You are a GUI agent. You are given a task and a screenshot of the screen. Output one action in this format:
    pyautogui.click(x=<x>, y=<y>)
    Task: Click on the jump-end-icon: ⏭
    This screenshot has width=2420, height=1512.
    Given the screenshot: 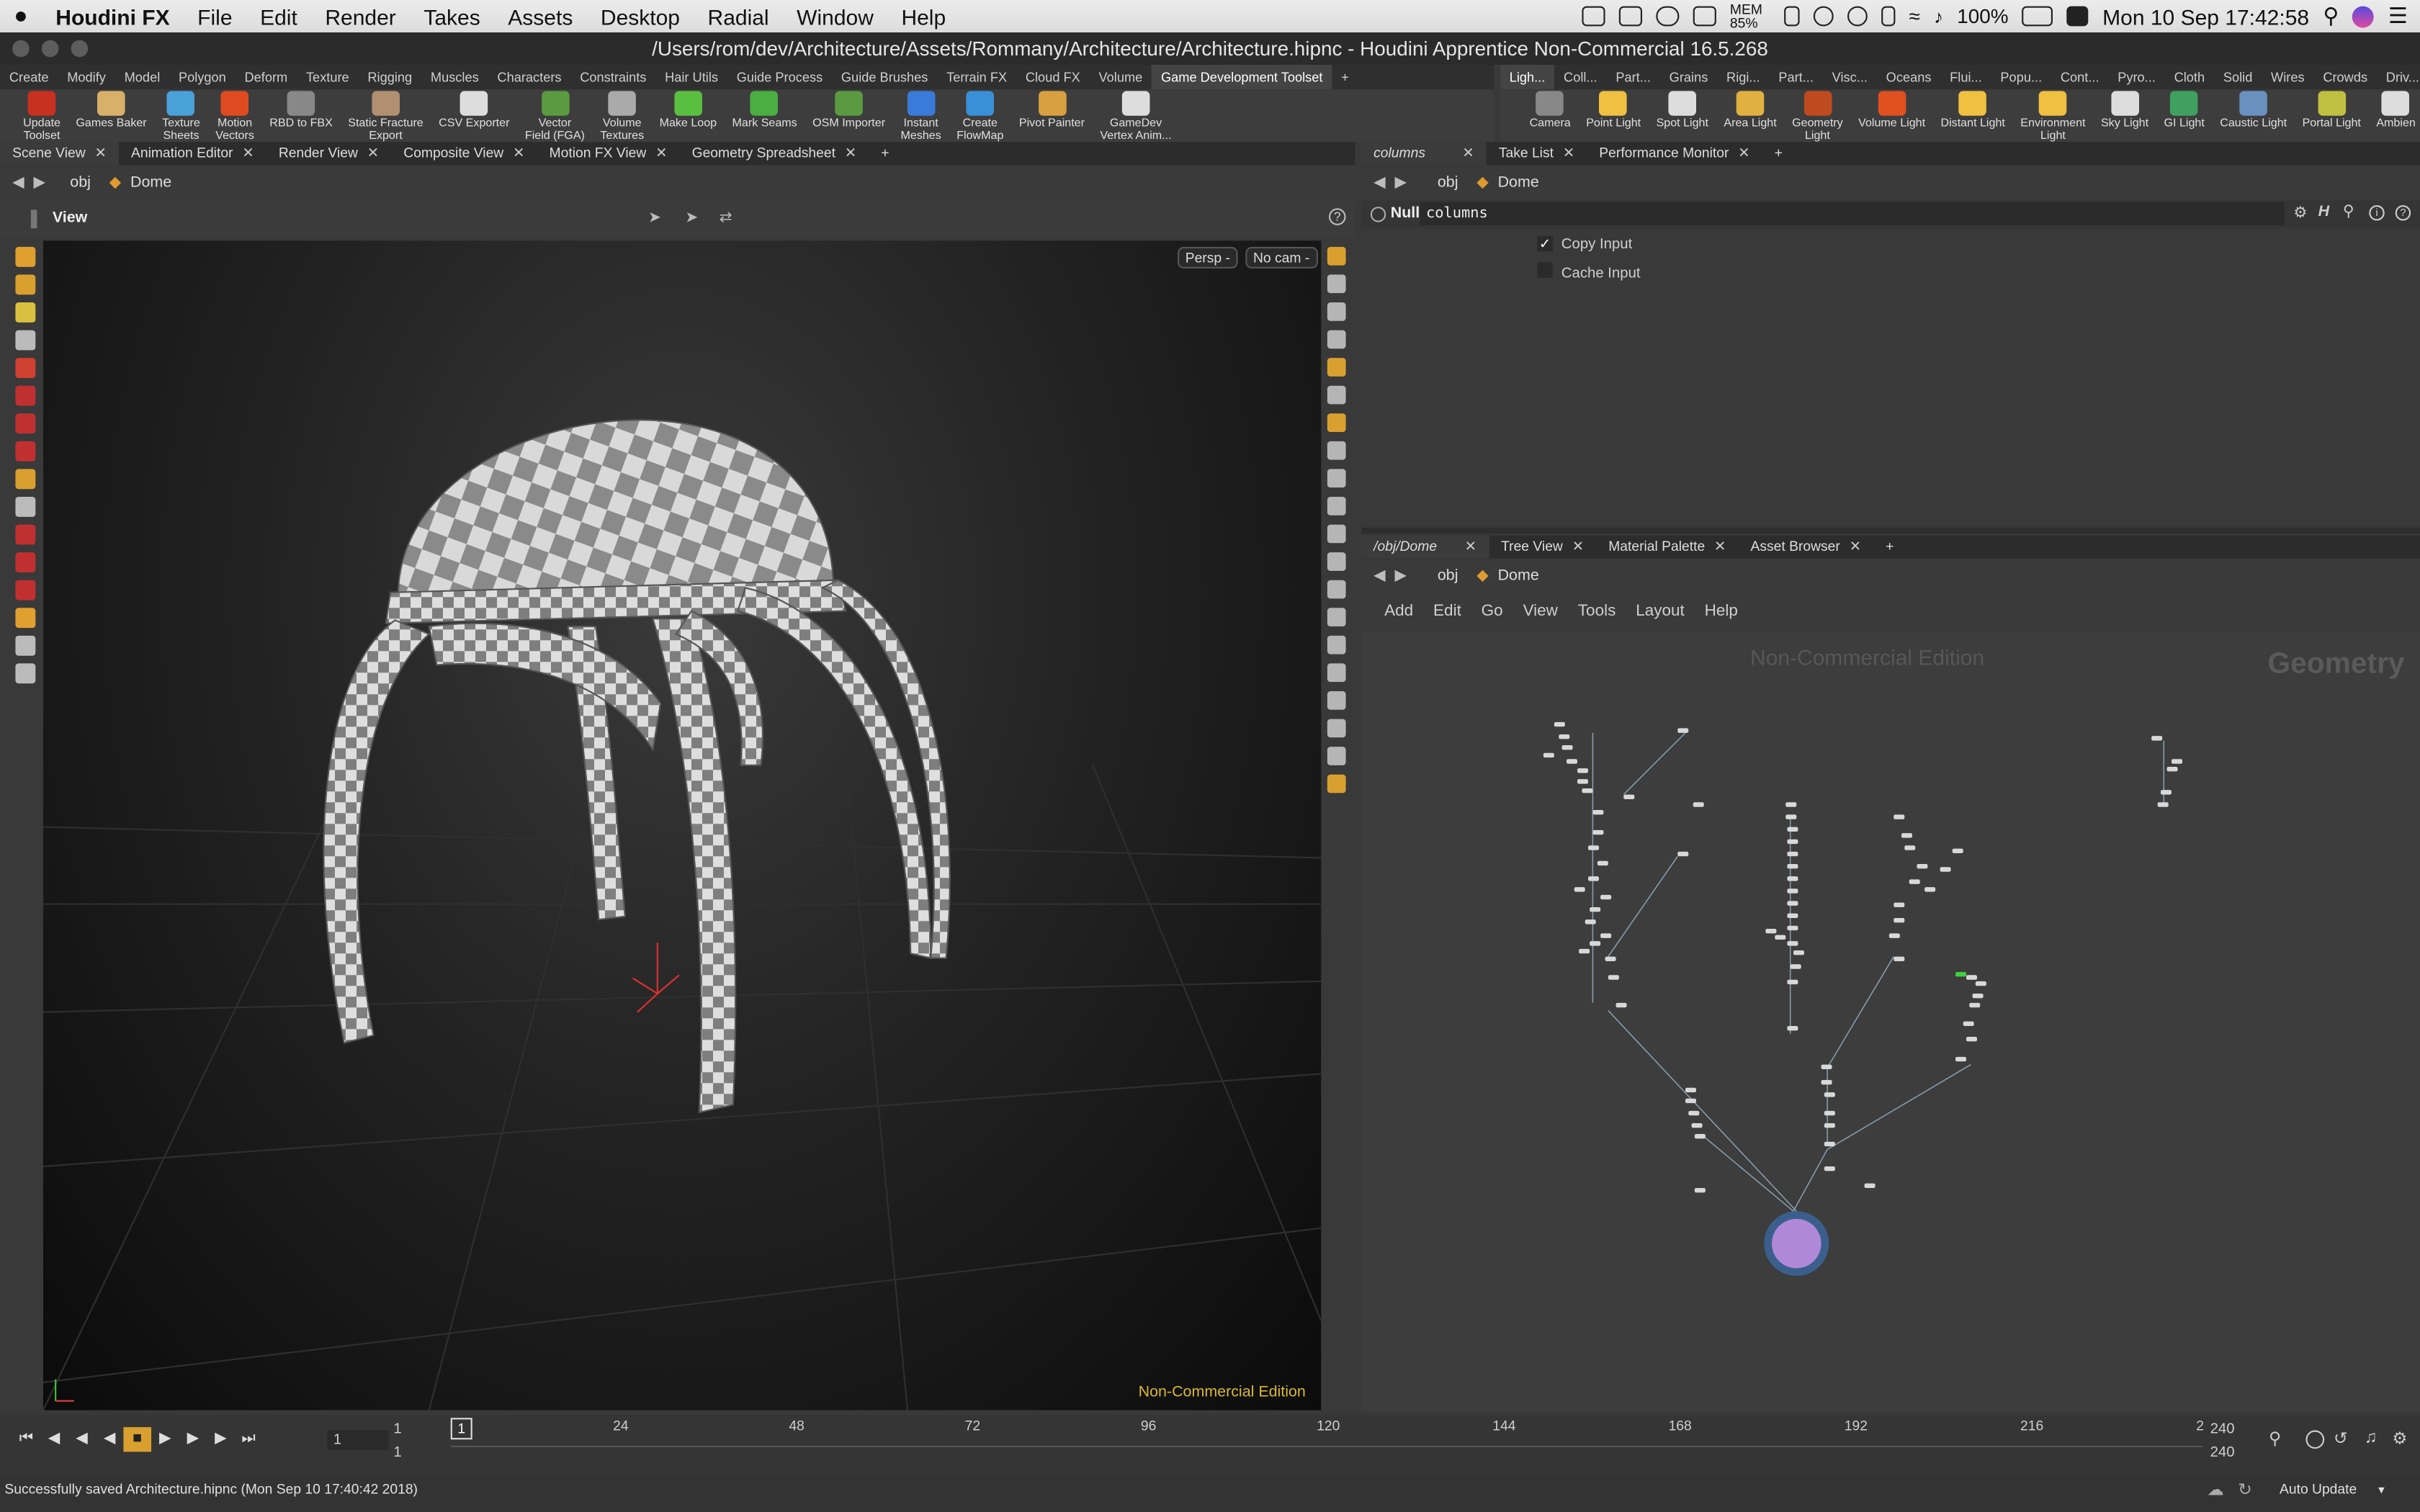 What is the action you would take?
    pyautogui.click(x=249, y=1439)
    